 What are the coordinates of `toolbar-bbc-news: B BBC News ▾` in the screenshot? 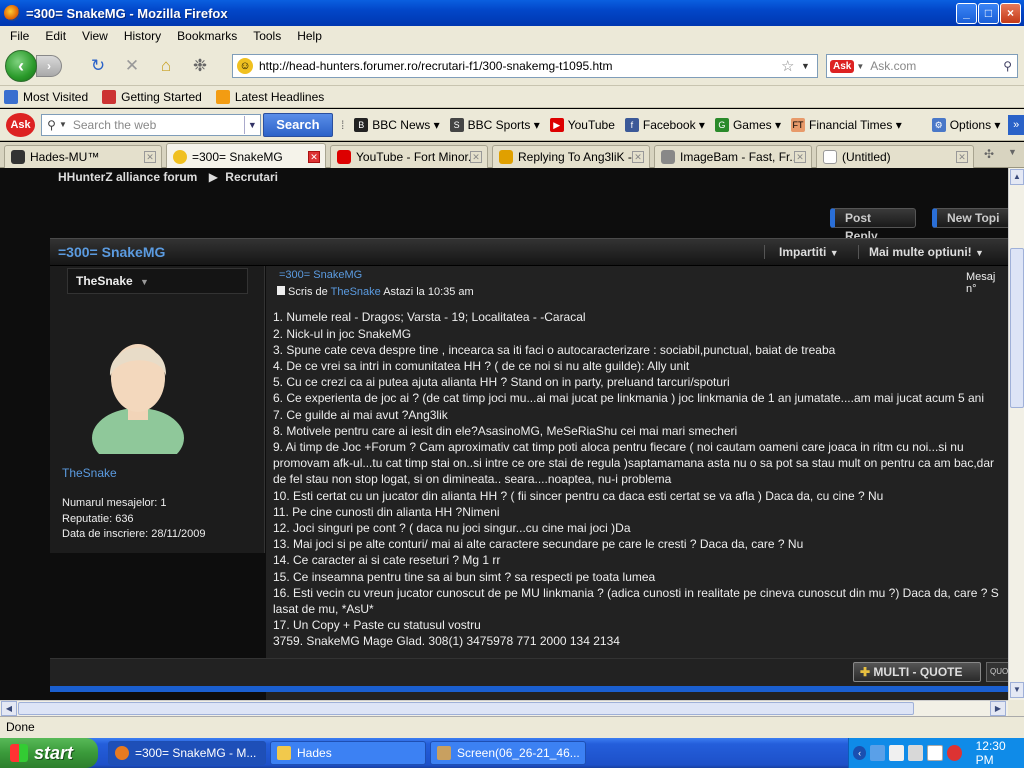 It's located at (397, 124).